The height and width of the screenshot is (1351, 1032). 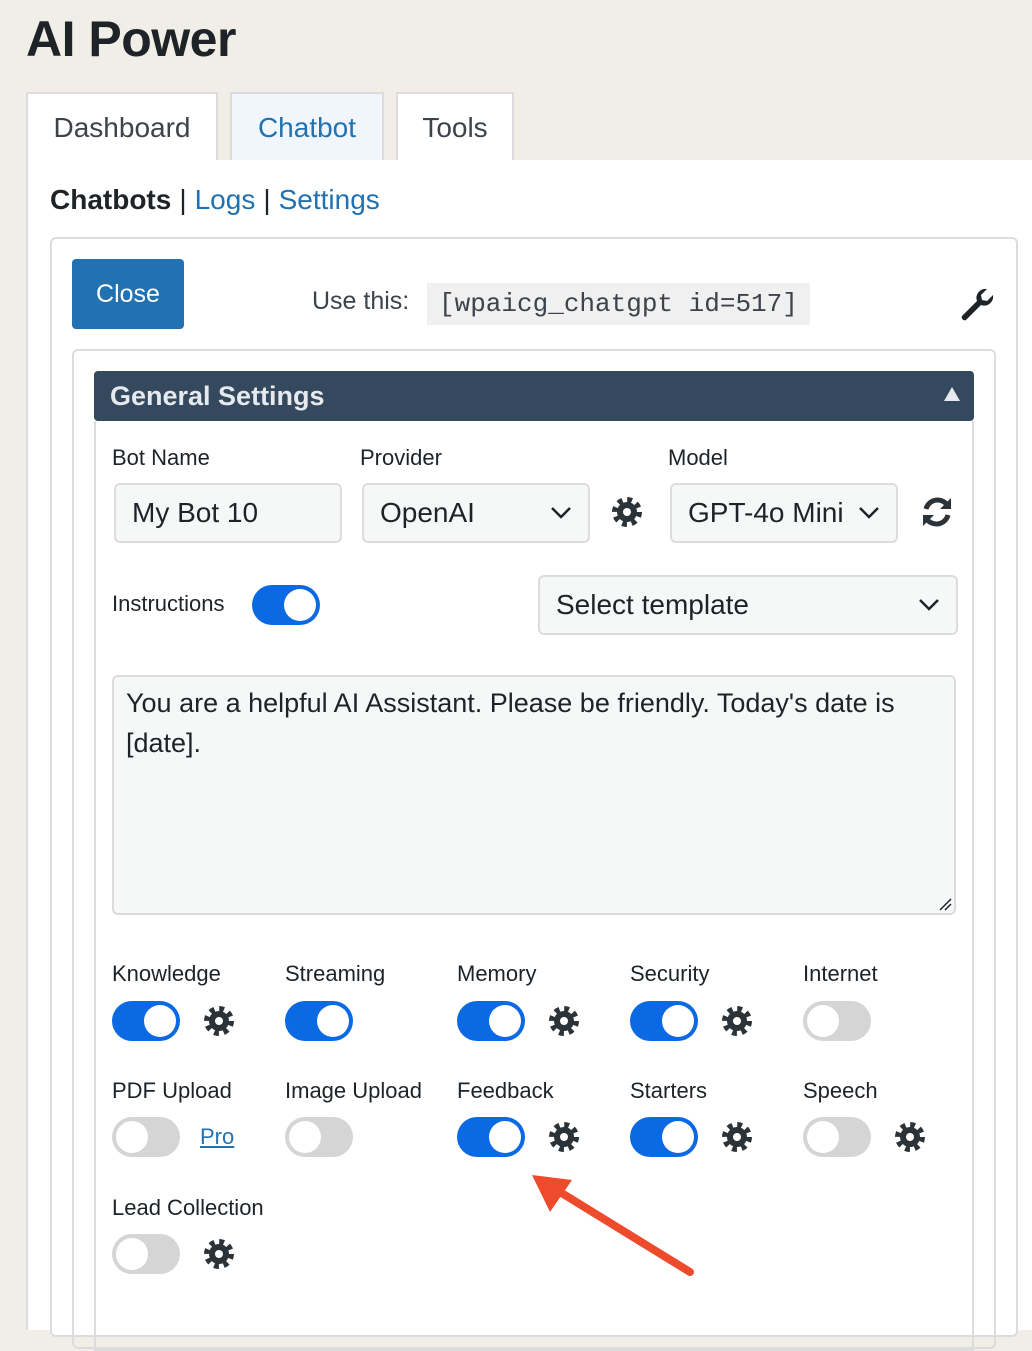 What do you see at coordinates (944, 903) in the screenshot?
I see `resize-handle-icon` at bounding box center [944, 903].